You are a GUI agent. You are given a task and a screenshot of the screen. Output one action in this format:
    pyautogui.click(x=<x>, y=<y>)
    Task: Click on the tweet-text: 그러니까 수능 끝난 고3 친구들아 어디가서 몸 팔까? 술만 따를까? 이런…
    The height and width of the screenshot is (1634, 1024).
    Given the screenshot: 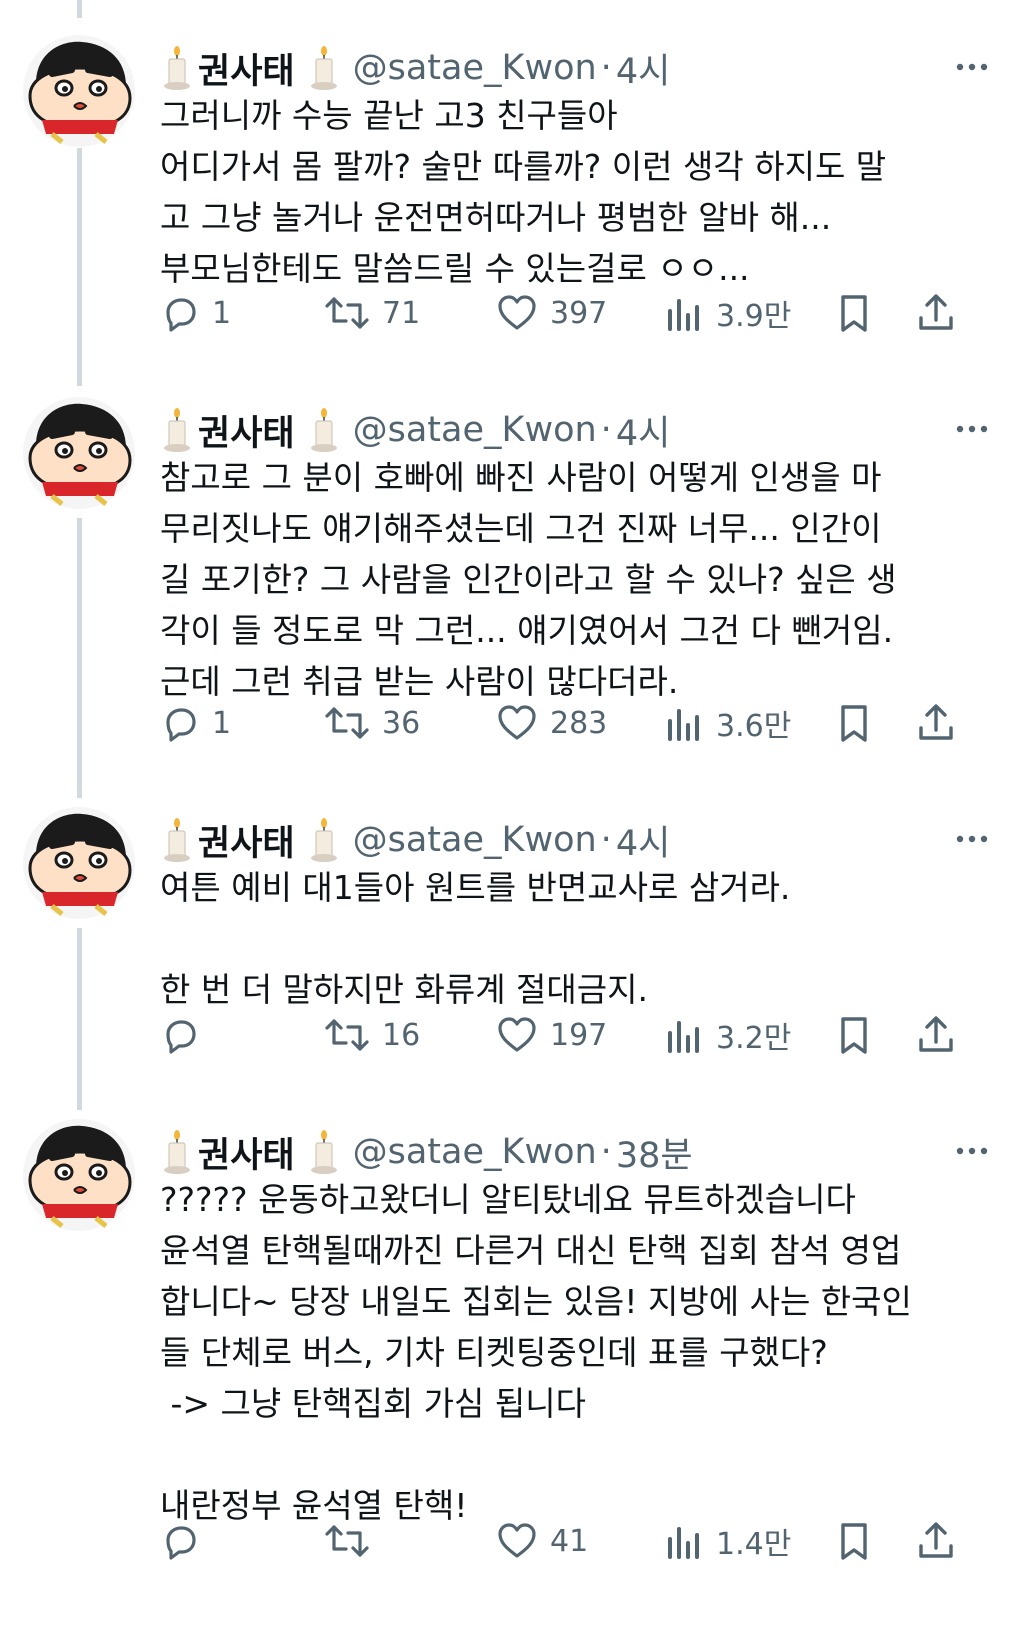 What is the action you would take?
    pyautogui.click(x=523, y=192)
    